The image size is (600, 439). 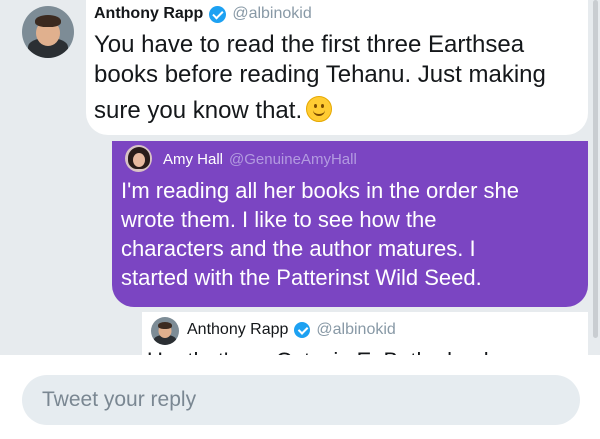 I want to click on tweet-line-text: sure you know that., so click(x=198, y=110).